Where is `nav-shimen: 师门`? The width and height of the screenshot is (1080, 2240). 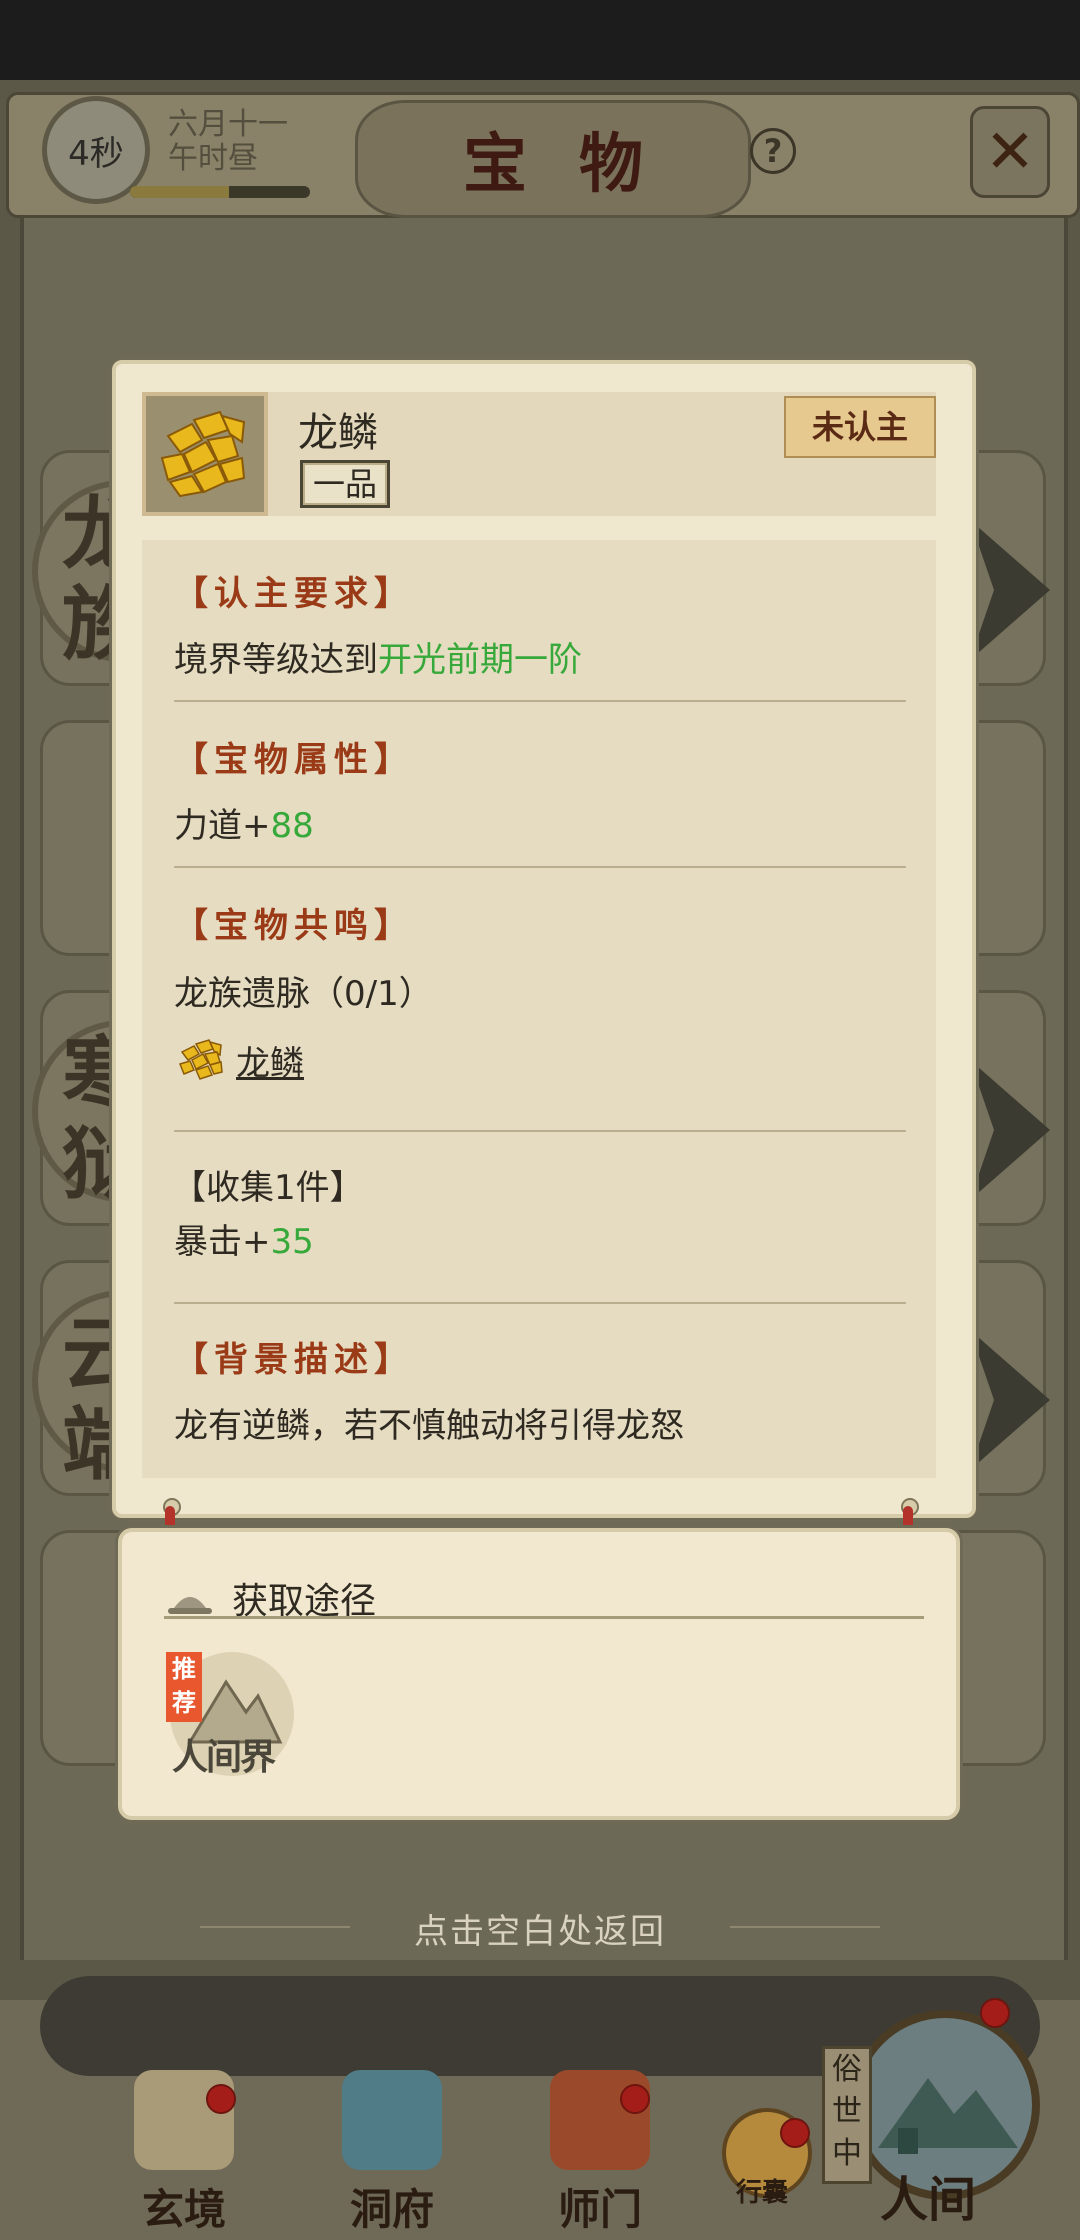 nav-shimen: 师门 is located at coordinates (600, 2153).